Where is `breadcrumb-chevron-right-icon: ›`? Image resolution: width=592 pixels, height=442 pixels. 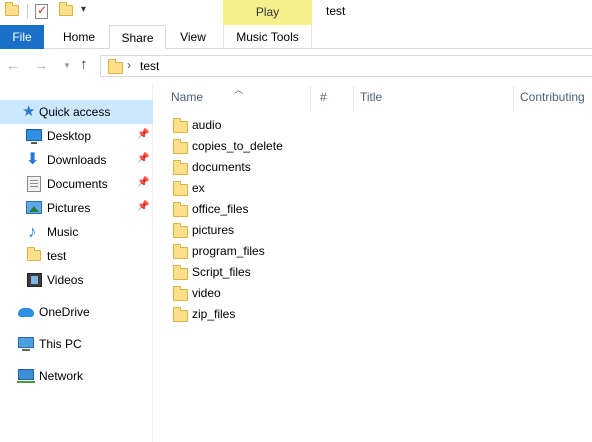
breadcrumb-chevron-right-icon: › is located at coordinates (129, 65).